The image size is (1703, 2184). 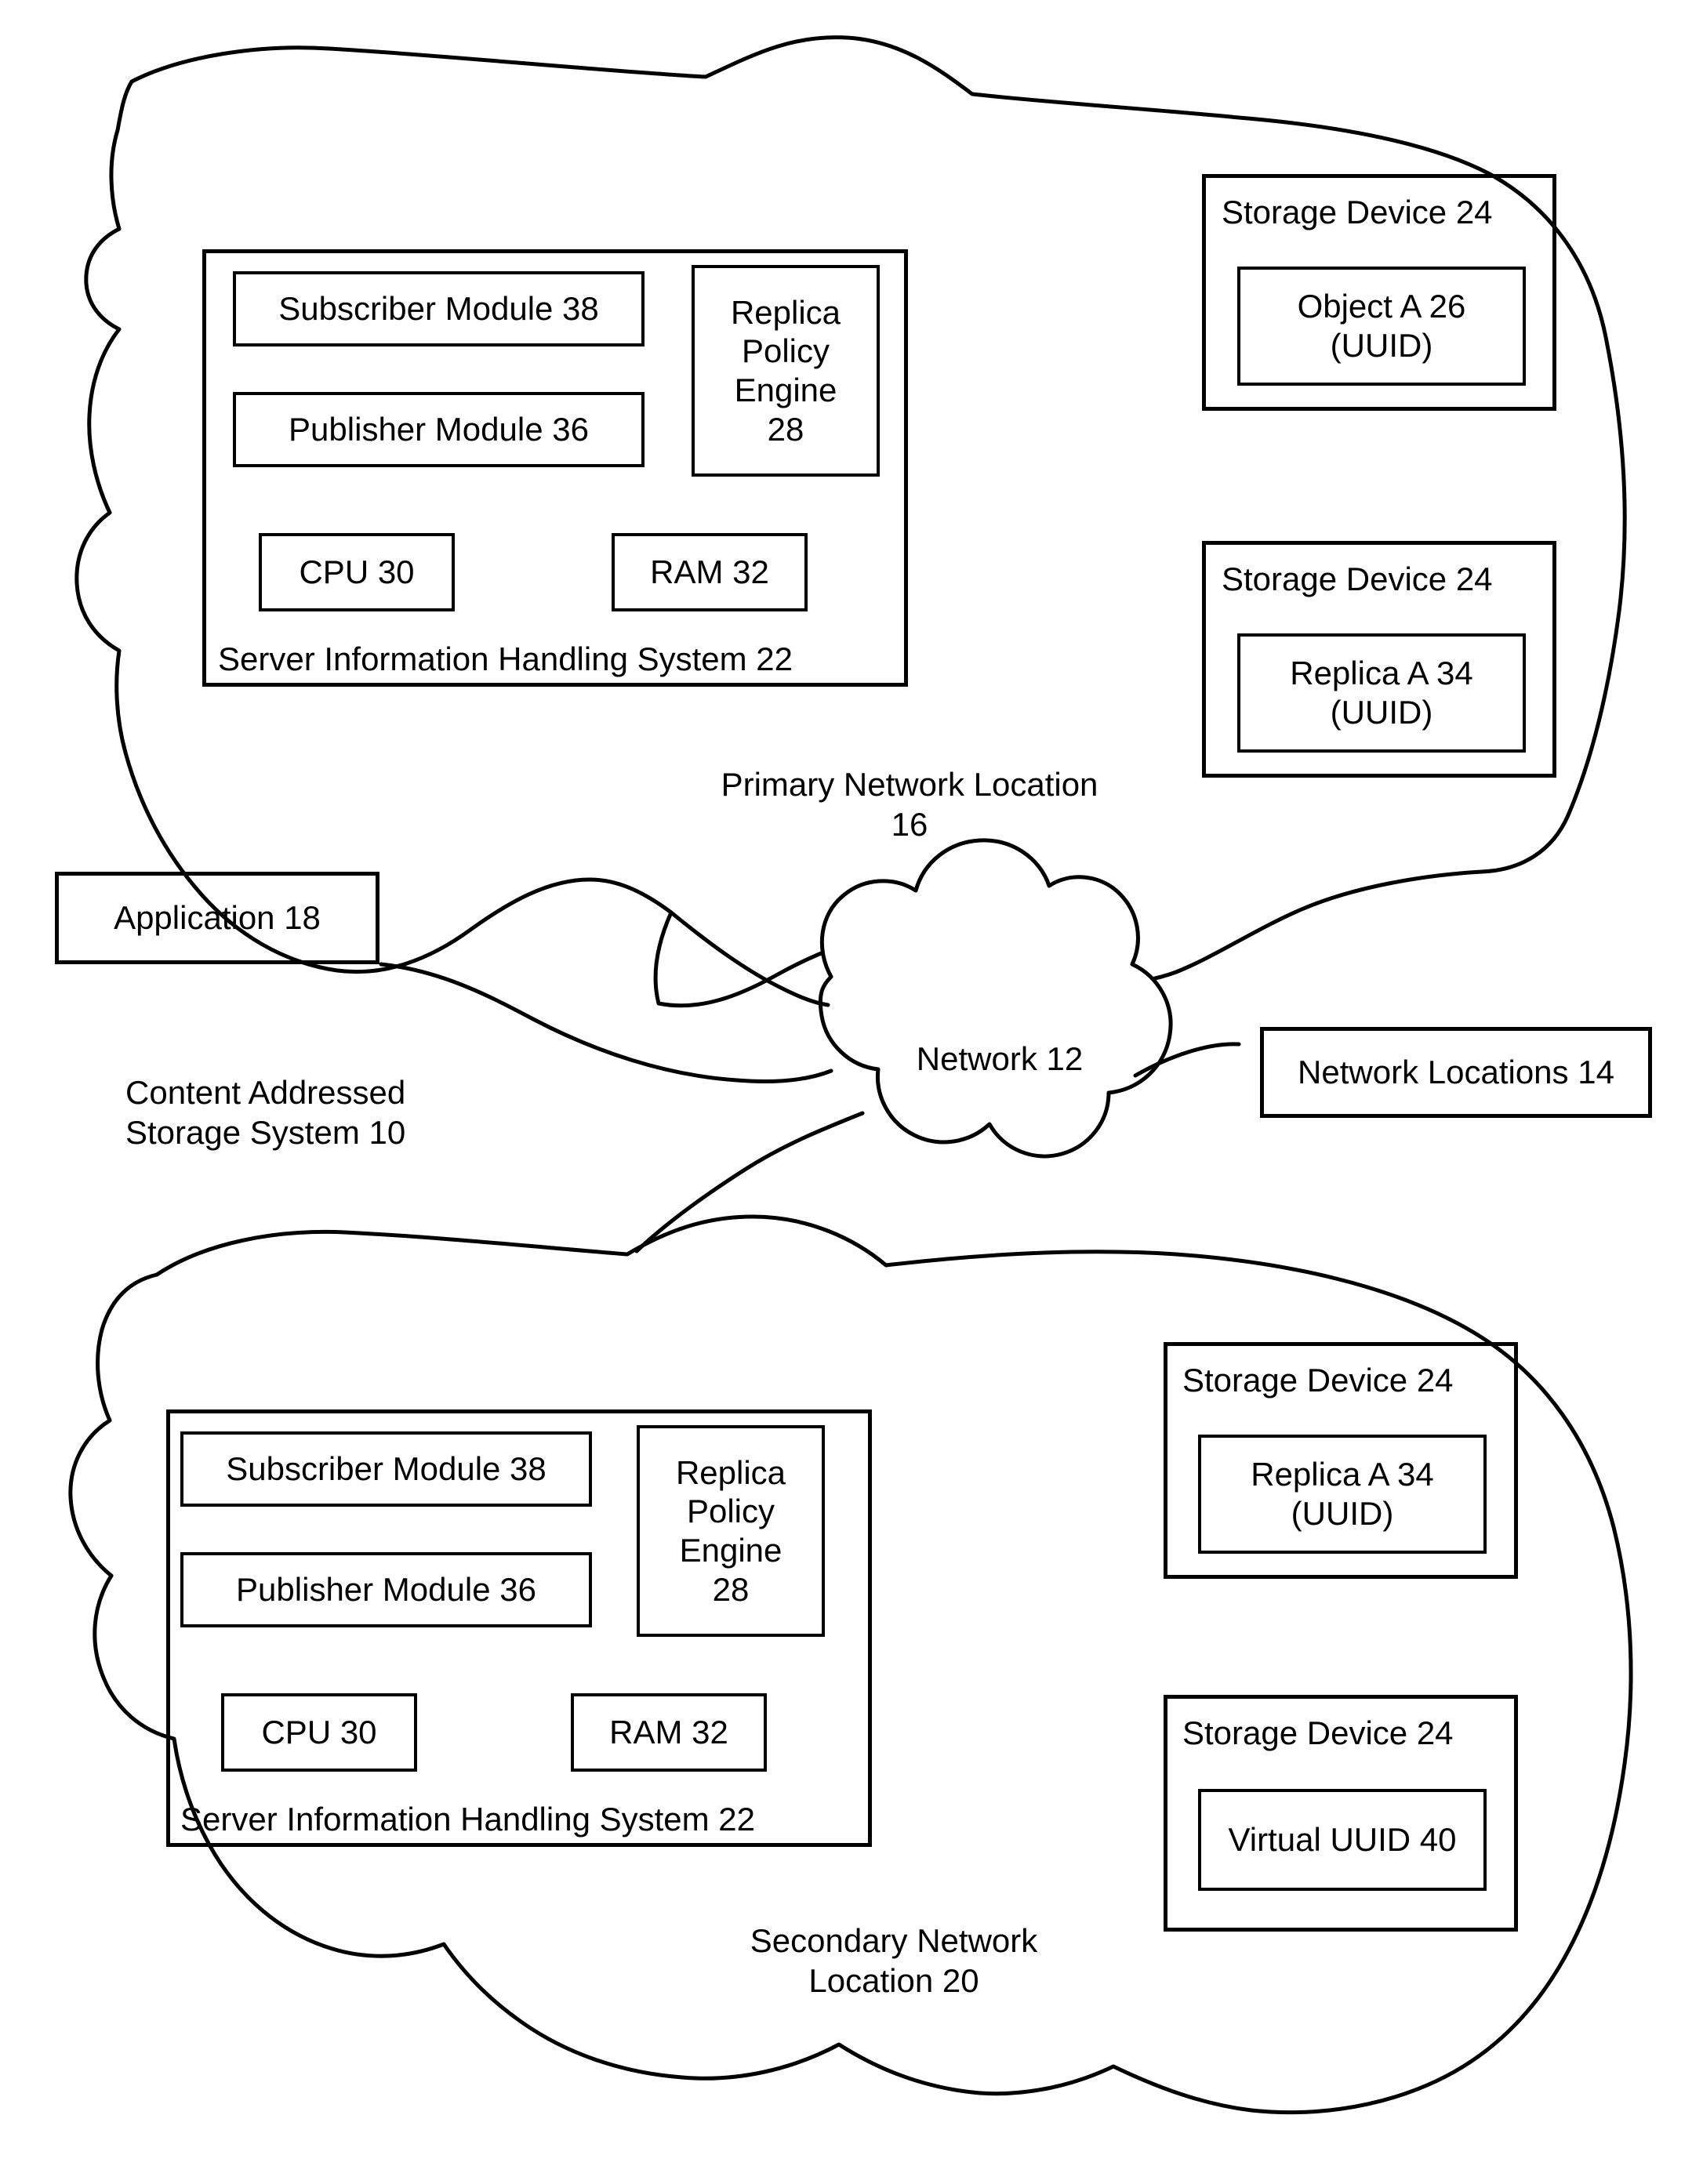 I want to click on primary-ram-label: RAM 32, so click(x=709, y=572).